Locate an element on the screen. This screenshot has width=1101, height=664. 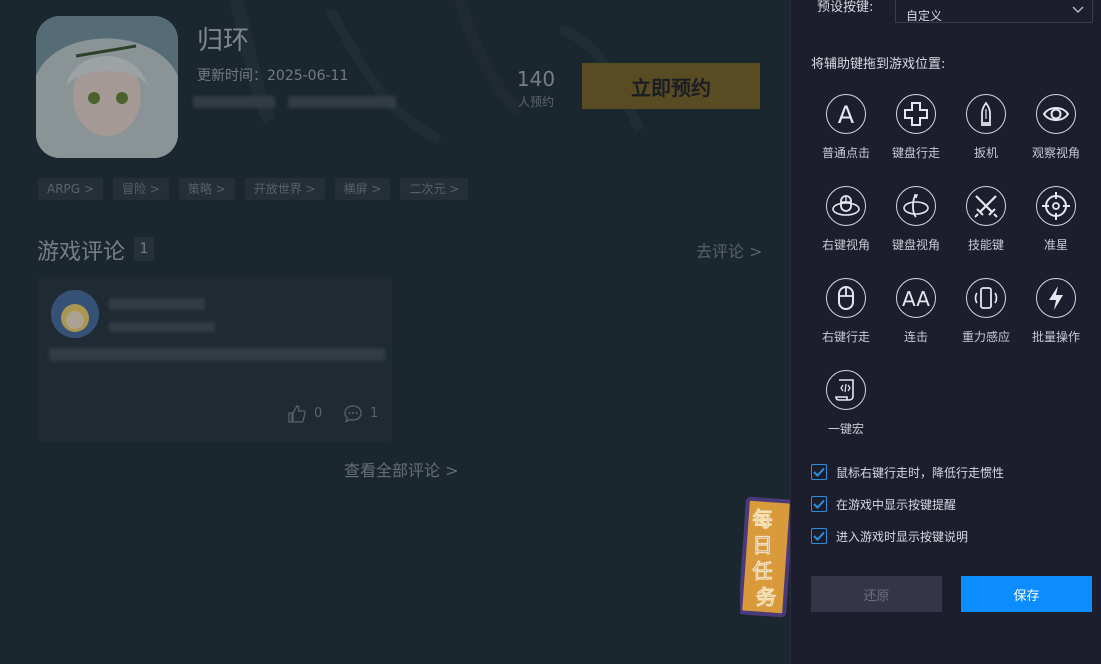
daily-task-badge: 每 日 任 务 is located at coordinates (765, 557).